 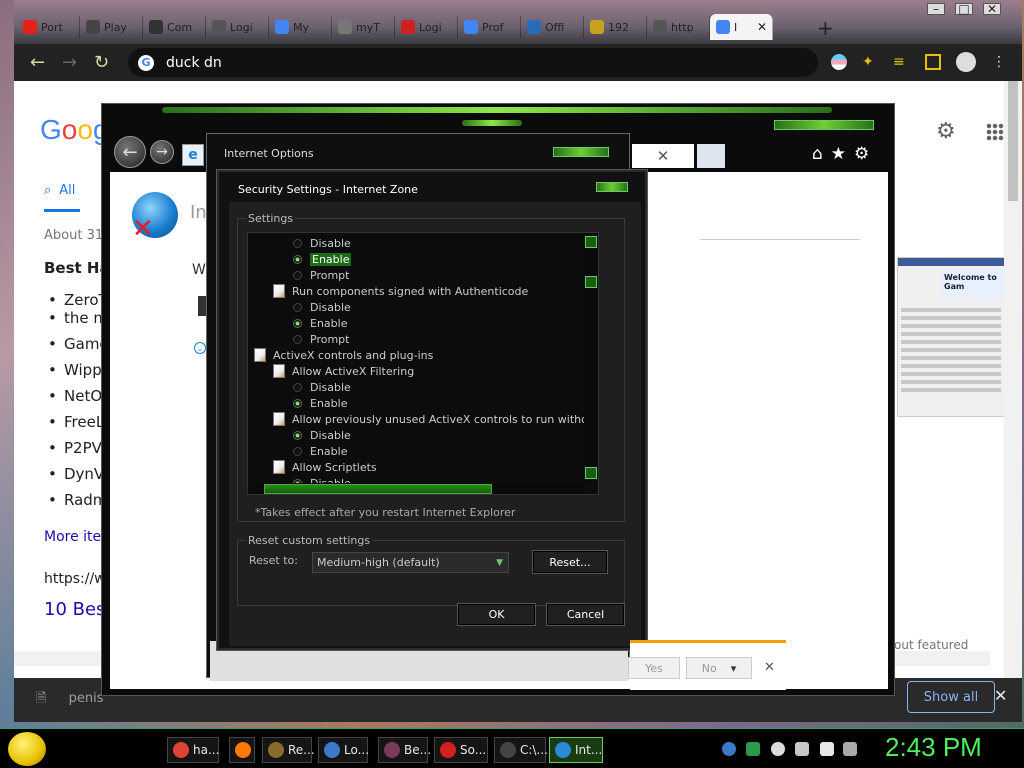 I want to click on browser-tab: http, so click(x=678, y=27).